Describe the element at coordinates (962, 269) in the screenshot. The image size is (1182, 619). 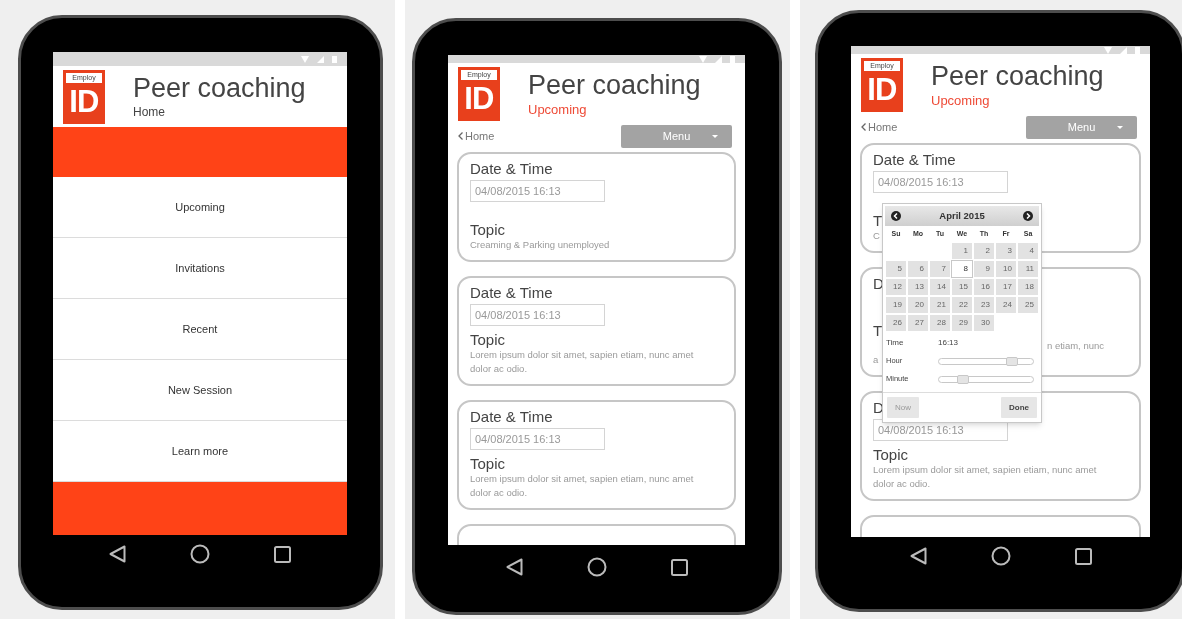
I see `calendar-day: 8` at that location.